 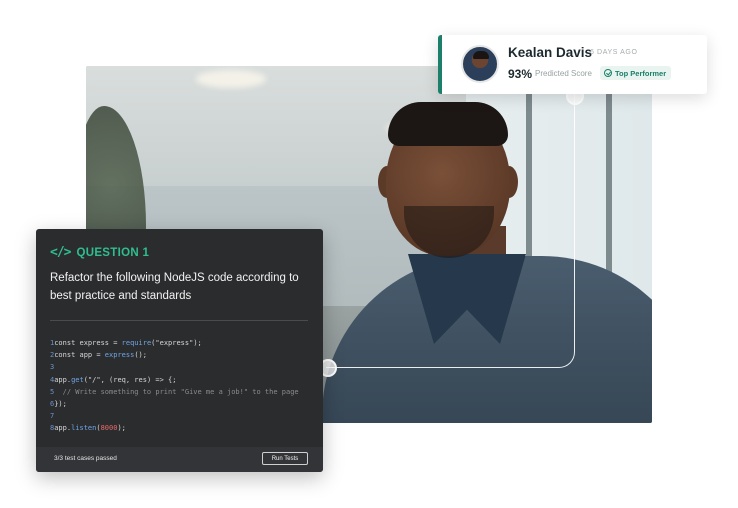 What do you see at coordinates (52, 428) in the screenshot?
I see `line-number: 8` at bounding box center [52, 428].